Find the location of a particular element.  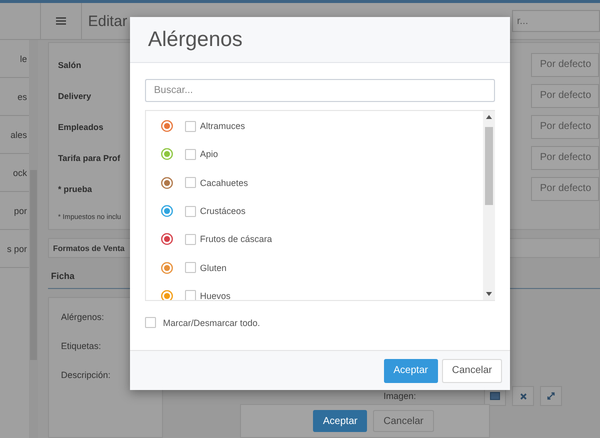

field-label: Descripción: is located at coordinates (86, 375).